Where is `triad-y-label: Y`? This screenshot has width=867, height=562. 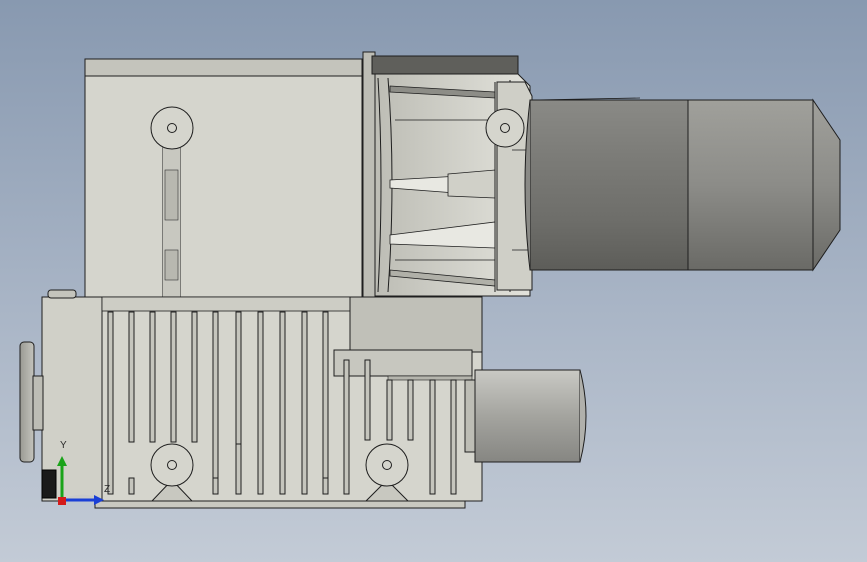 triad-y-label: Y is located at coordinates (63, 445).